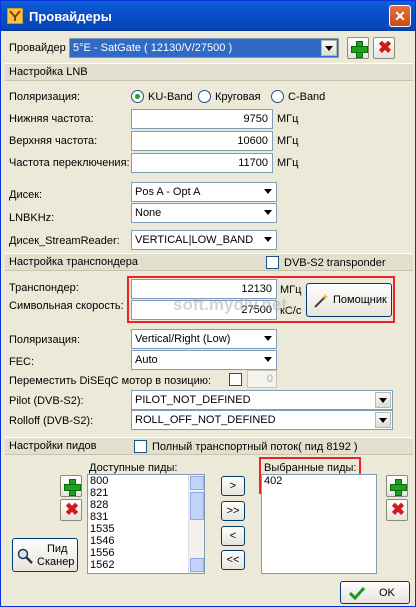 Image resolution: width=416 pixels, height=607 pixels. What do you see at coordinates (387, 593) in the screenshot?
I see `ok-label: OK` at bounding box center [387, 593].